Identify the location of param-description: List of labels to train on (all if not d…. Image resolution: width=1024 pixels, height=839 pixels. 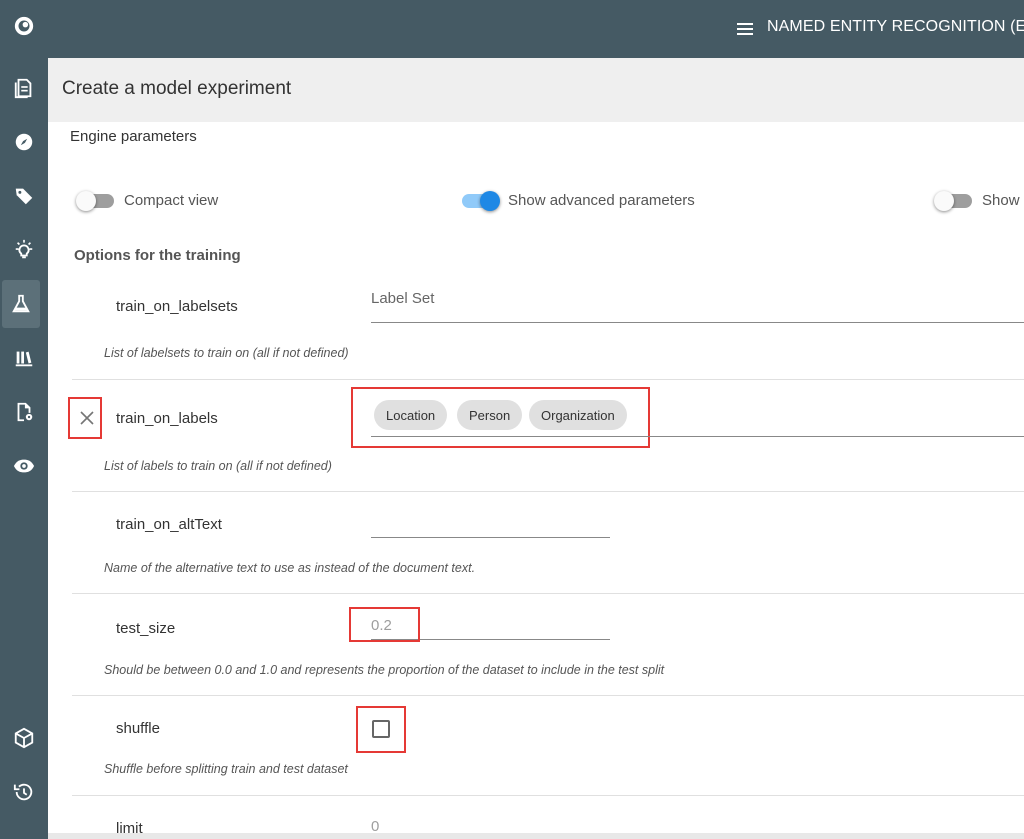
(218, 466).